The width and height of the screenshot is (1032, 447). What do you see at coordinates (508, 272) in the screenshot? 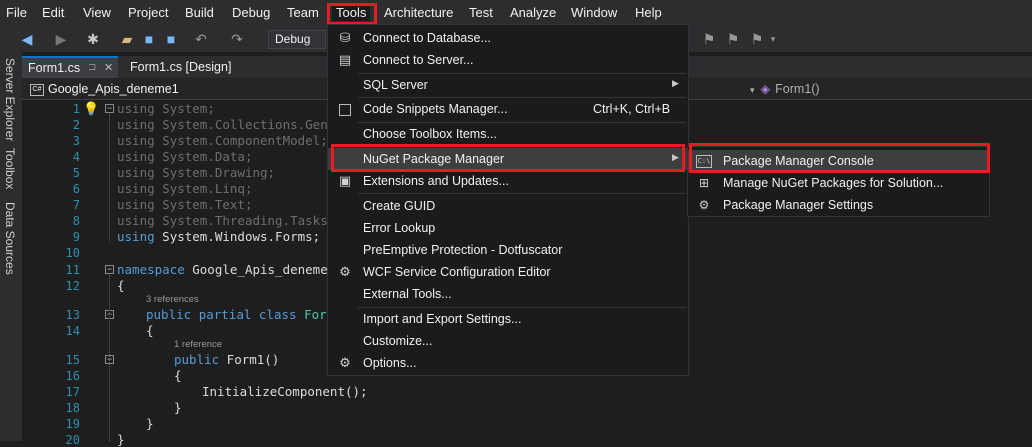
I see `menu-item-wcf-editor: ⚙ WCF Service Configuration Editor` at bounding box center [508, 272].